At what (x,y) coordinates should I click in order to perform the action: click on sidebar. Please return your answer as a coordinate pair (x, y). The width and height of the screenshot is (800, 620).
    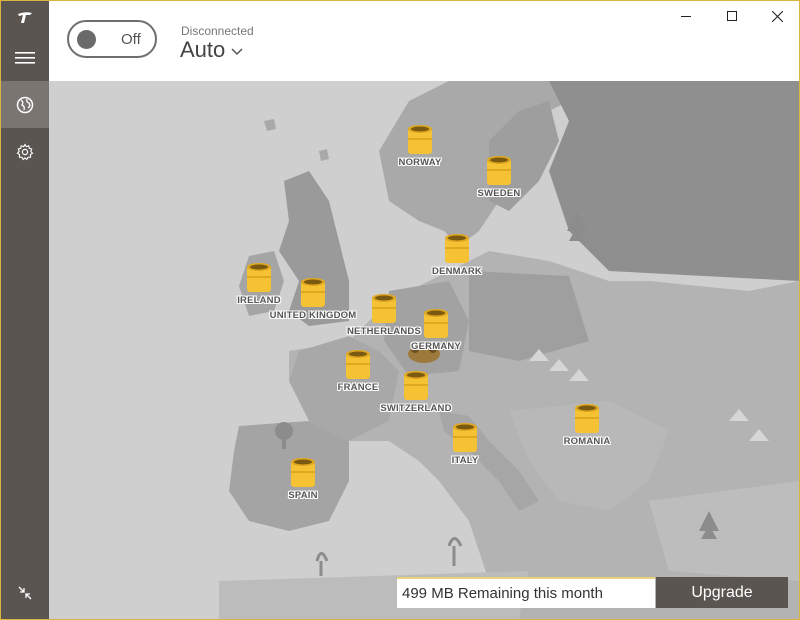
    Looking at the image, I should click on (25, 310).